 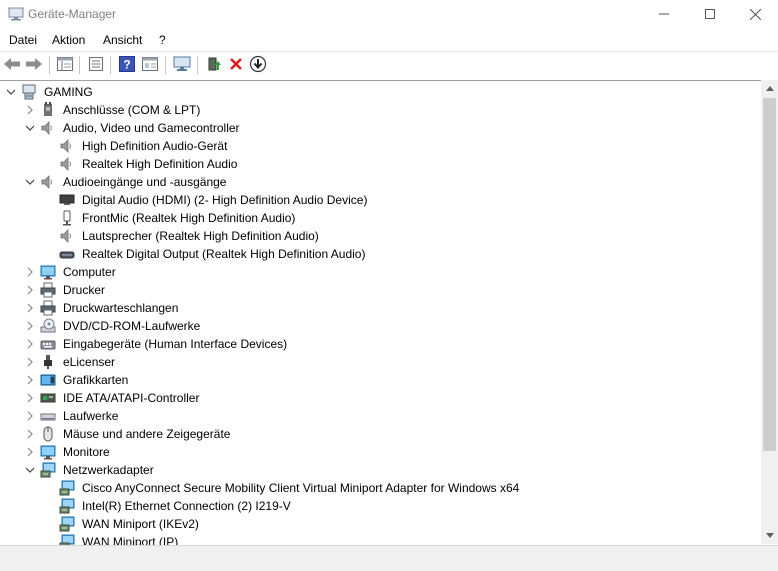 I want to click on uninstall-button, so click(x=236, y=64).